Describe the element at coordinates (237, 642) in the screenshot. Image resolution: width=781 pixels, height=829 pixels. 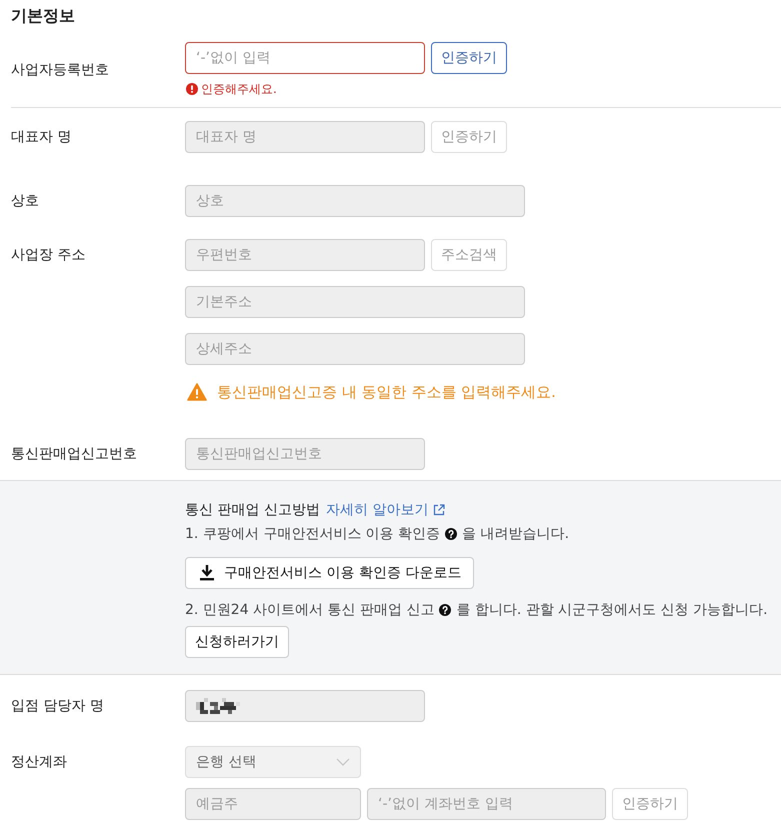
I see `apply-button: 신청하러가기` at that location.